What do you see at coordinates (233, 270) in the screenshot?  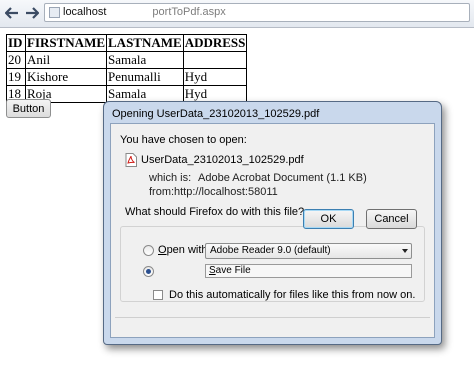 I see `save-file-label-rest: ave File` at bounding box center [233, 270].